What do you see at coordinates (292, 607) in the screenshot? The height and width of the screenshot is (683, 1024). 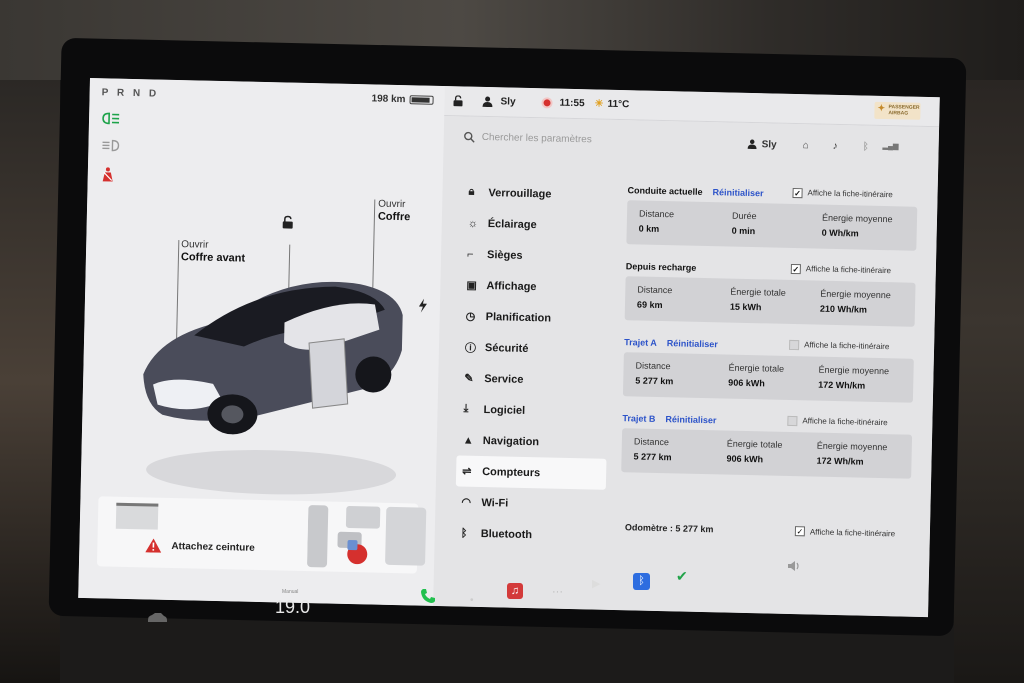 I see `cabin-temperature: 19.0` at bounding box center [292, 607].